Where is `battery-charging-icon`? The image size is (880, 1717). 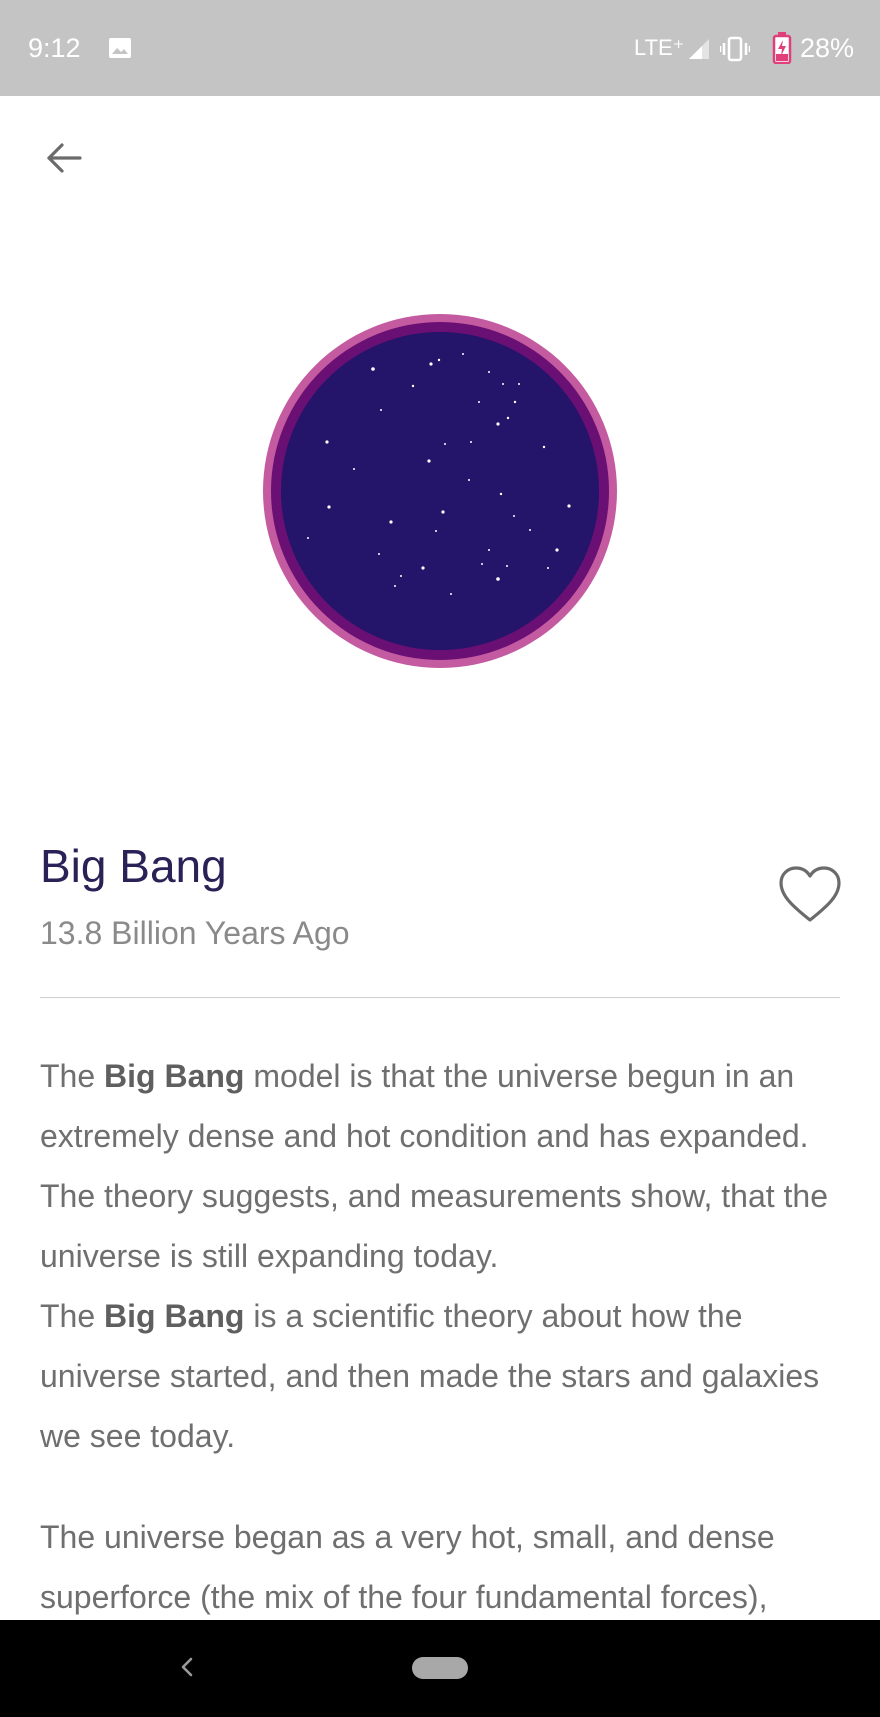 battery-charging-icon is located at coordinates (782, 48).